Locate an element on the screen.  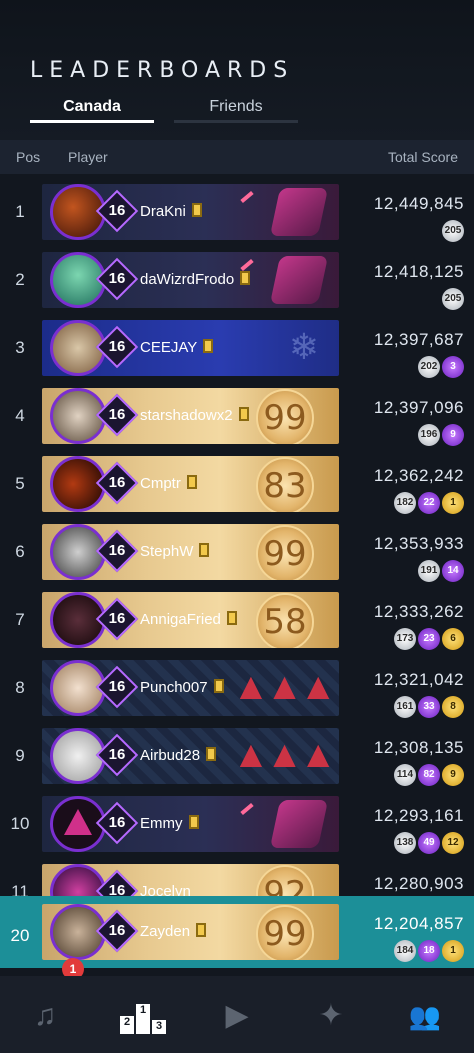
total-score: 12,293,161 is located at coordinates (418, 815).